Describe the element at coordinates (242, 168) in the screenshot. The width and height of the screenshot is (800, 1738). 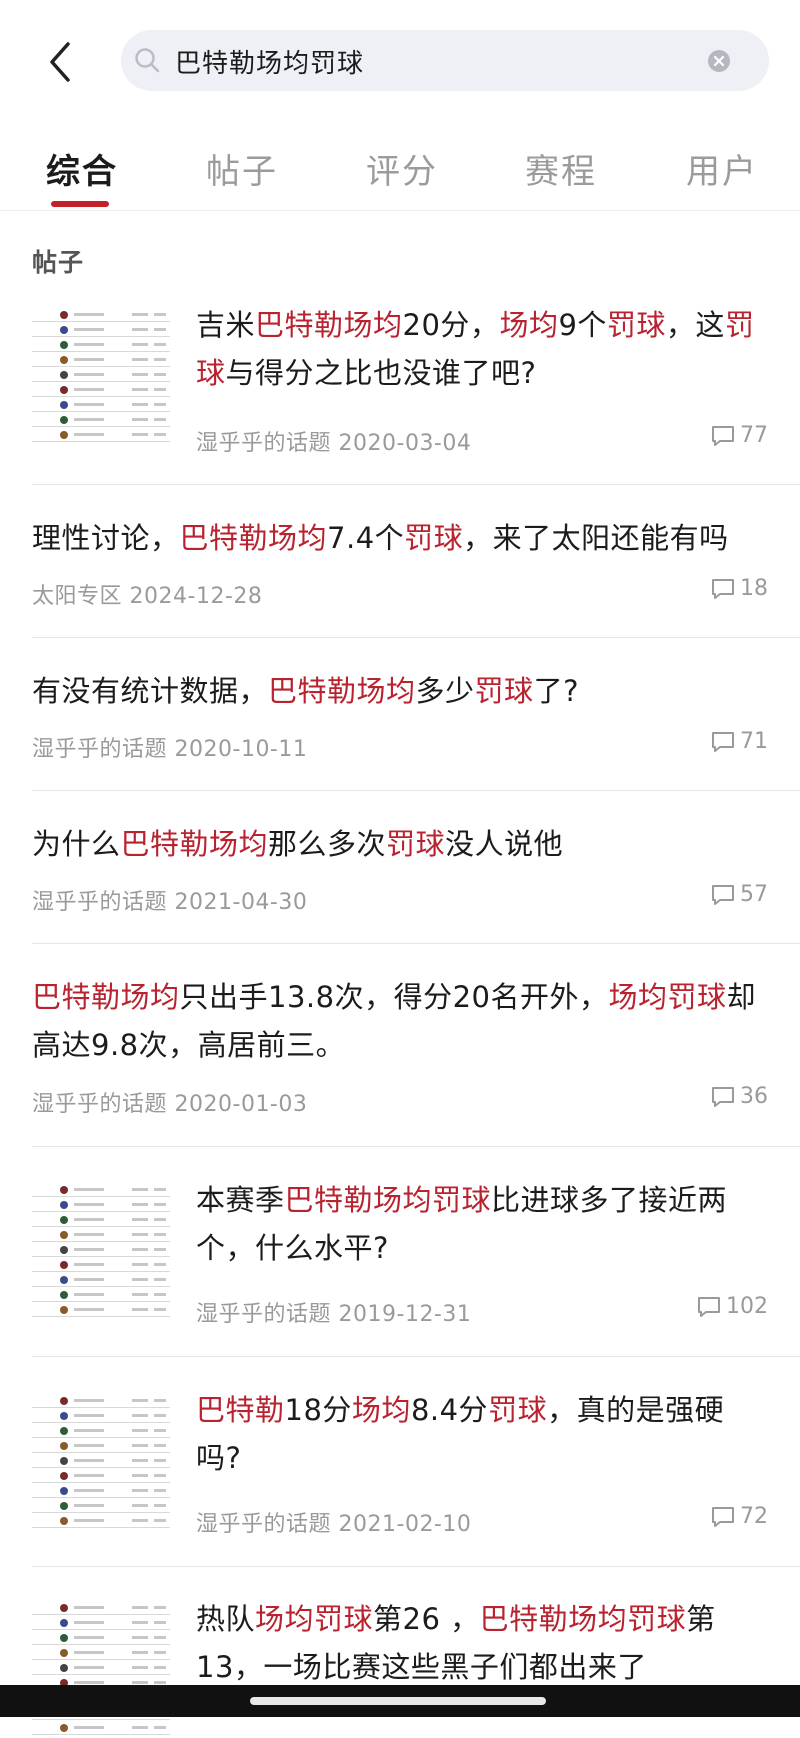
I see `tab-posts: 帖子` at that location.